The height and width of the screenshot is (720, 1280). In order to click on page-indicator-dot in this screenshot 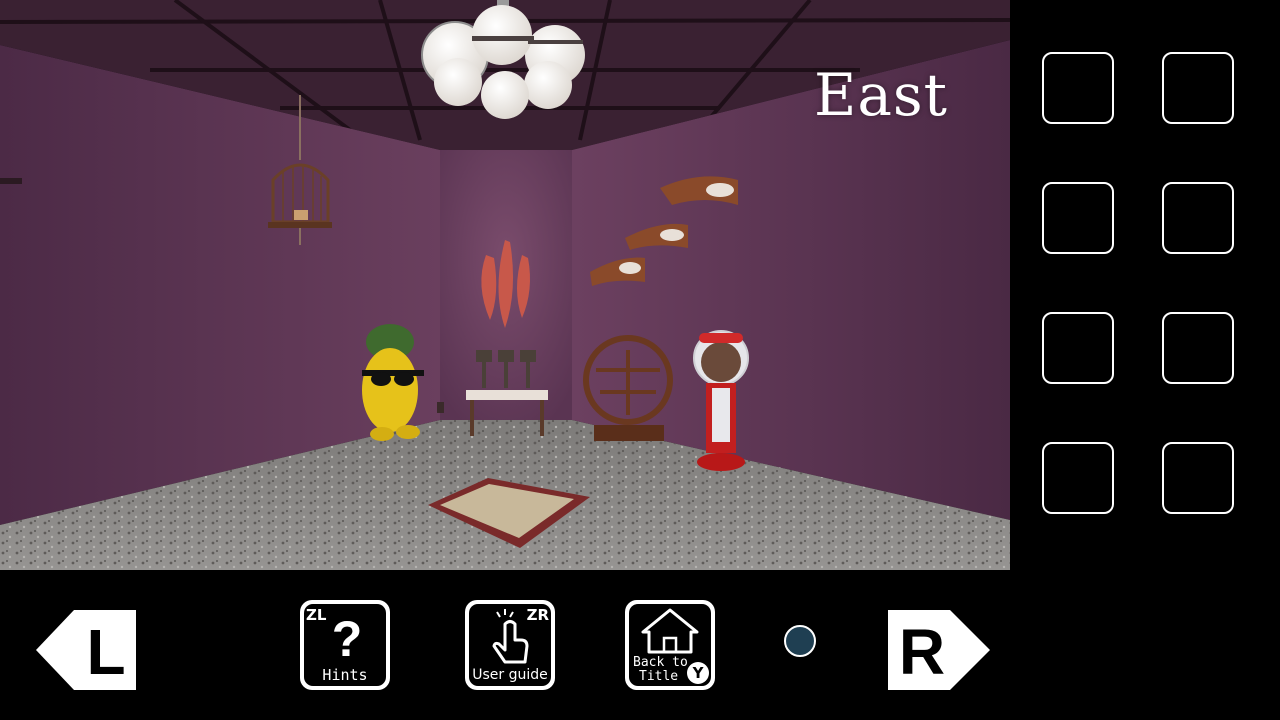, I will do `click(800, 641)`.